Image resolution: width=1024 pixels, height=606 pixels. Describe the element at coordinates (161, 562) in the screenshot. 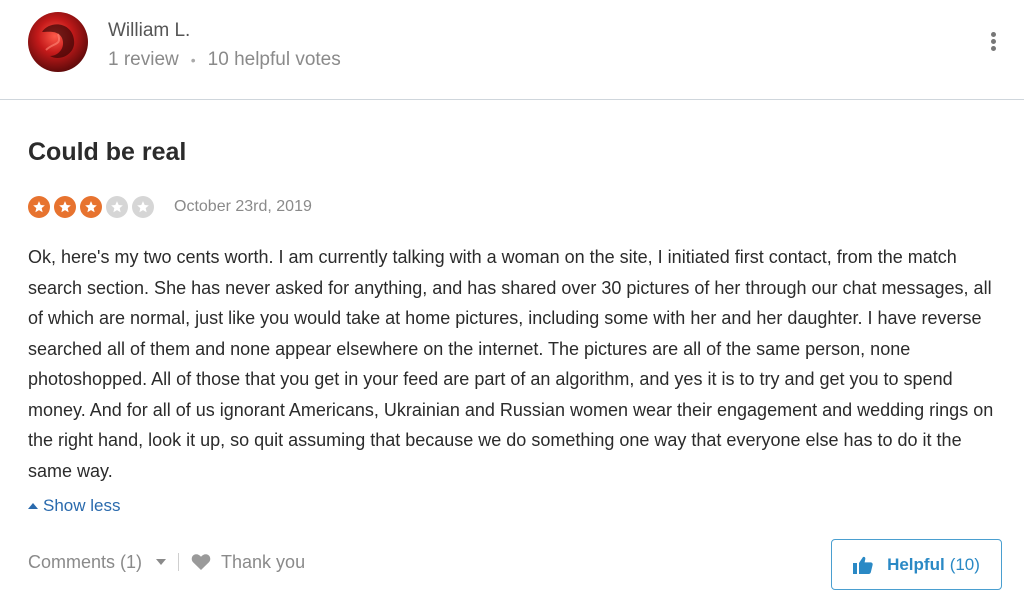

I see `chevron-down-icon` at that location.